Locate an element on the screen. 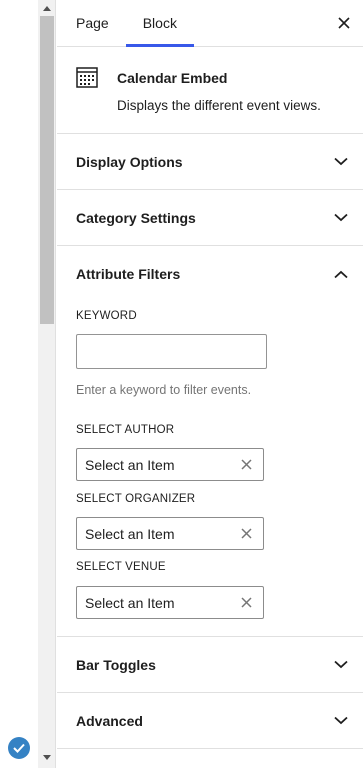 This screenshot has width=363, height=768. close-icon is located at coordinates (344, 23).